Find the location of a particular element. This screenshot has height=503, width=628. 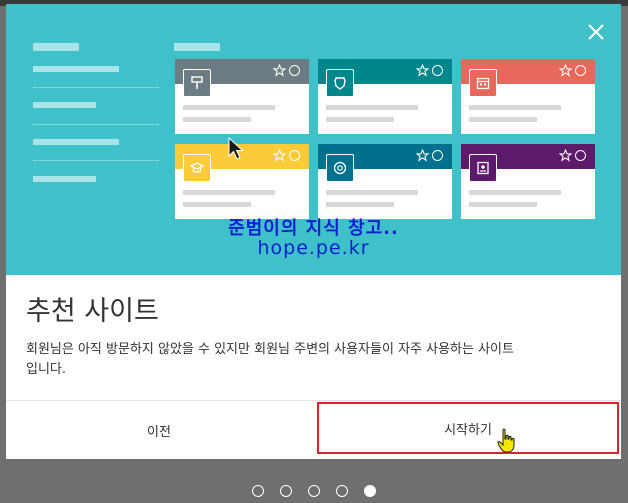

nav-mock-heading is located at coordinates (197, 47).